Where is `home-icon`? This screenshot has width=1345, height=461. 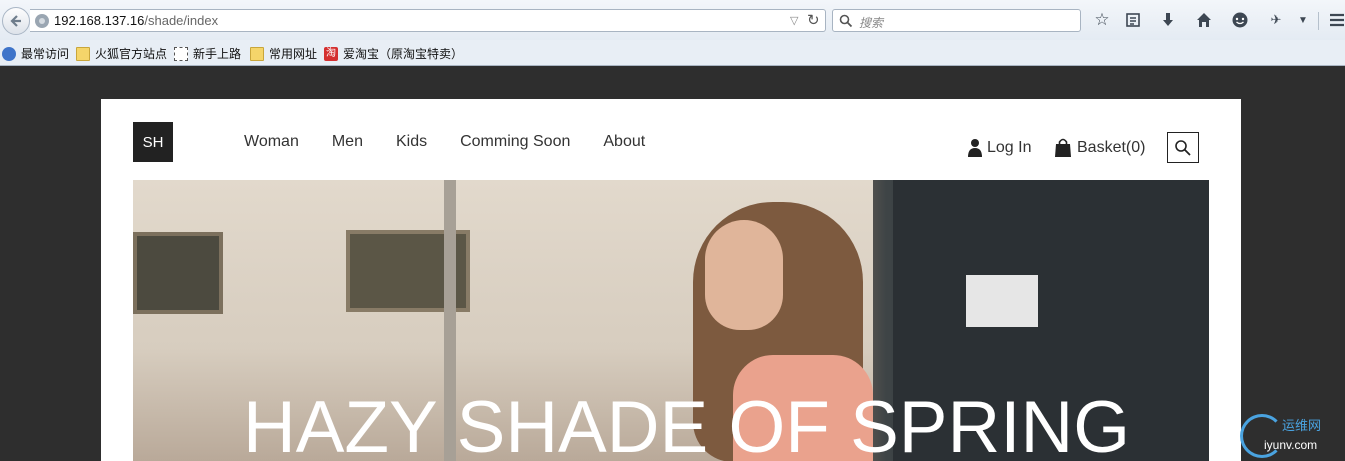 home-icon is located at coordinates (1204, 20).